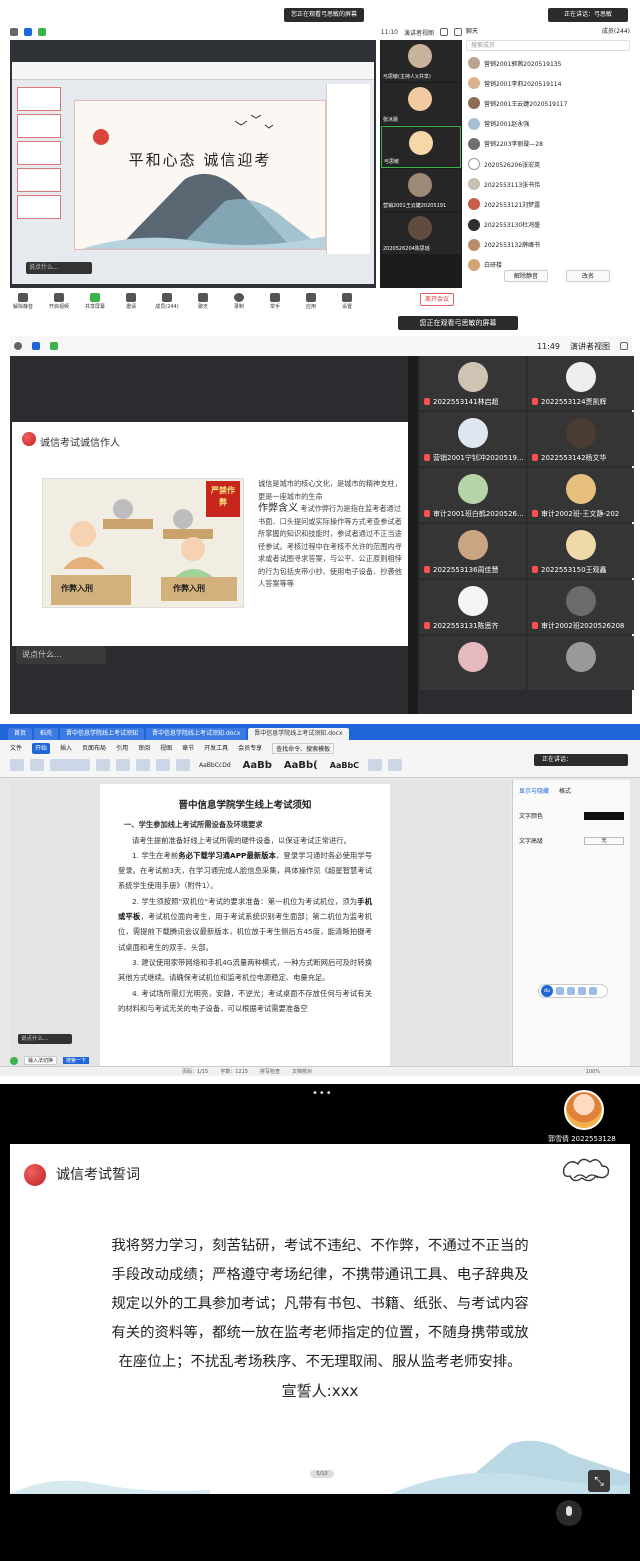 The height and width of the screenshot is (1561, 640). I want to click on tab-document: 晋中信息学院线上考试须知, so click(102, 734).